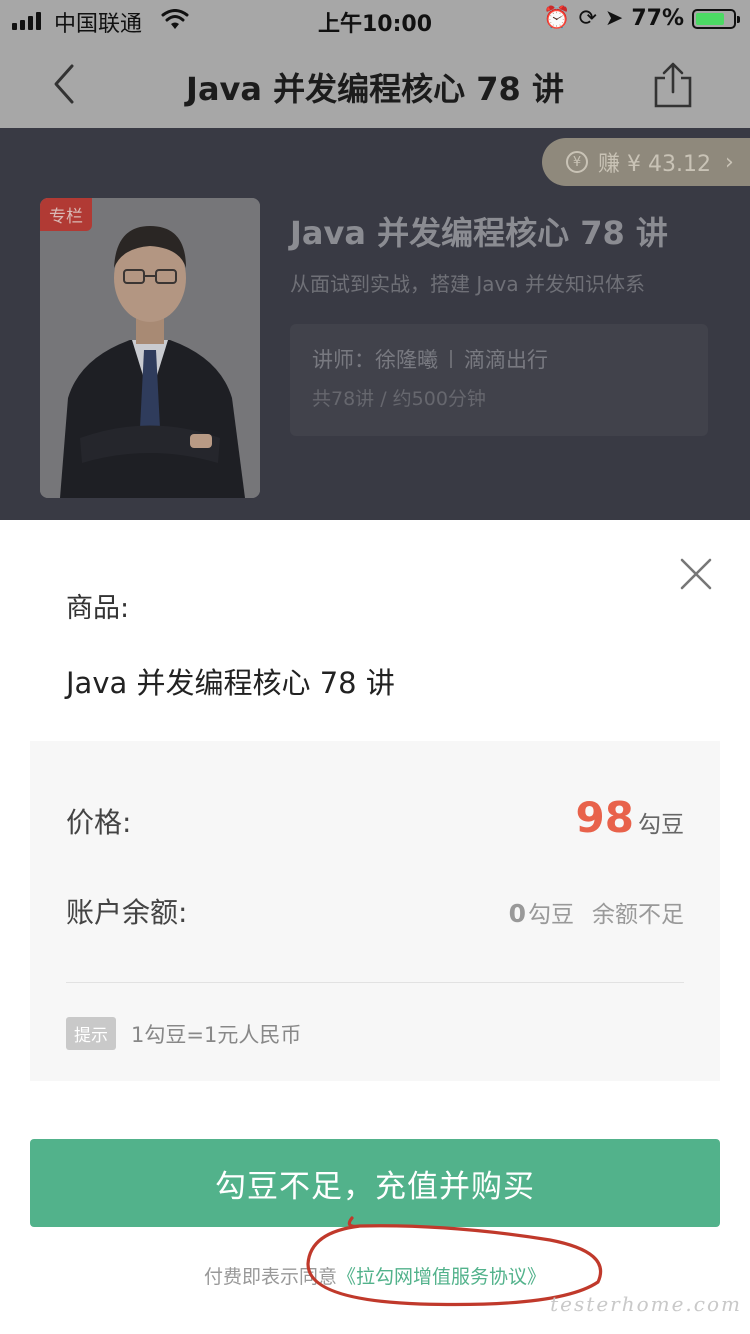 Image resolution: width=750 pixels, height=1334 pixels. What do you see at coordinates (375, 89) in the screenshot?
I see `page-title: Java 并发编程核心 78 讲` at bounding box center [375, 89].